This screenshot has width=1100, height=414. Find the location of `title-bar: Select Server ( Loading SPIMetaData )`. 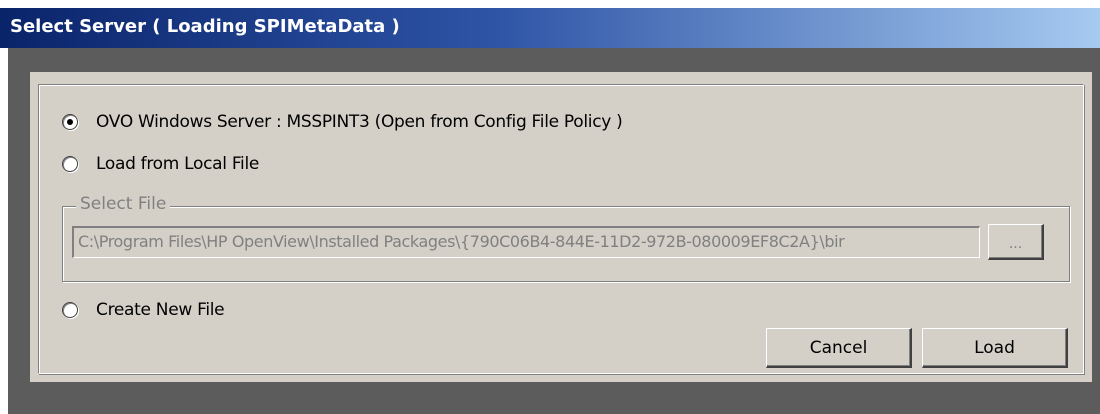

title-bar: Select Server ( Loading SPIMetaData ) is located at coordinates (550, 28).